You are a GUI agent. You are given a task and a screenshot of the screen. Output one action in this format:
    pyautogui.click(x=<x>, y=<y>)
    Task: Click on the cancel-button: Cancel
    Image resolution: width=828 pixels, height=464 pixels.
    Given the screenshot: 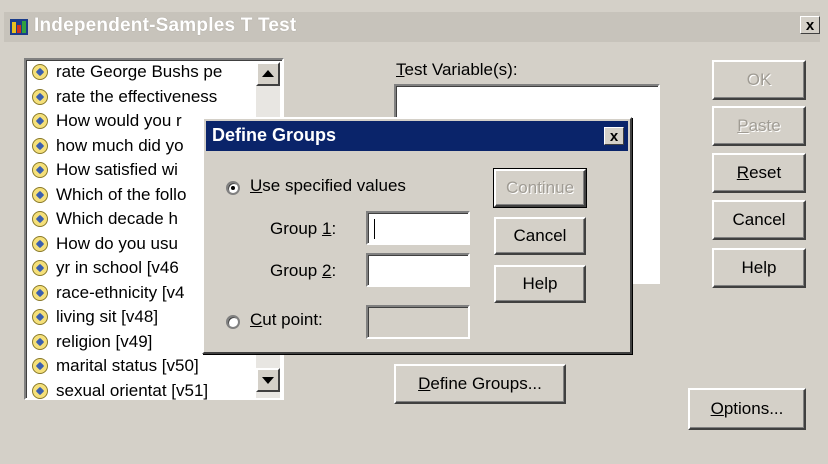 What is the action you would take?
    pyautogui.click(x=759, y=220)
    